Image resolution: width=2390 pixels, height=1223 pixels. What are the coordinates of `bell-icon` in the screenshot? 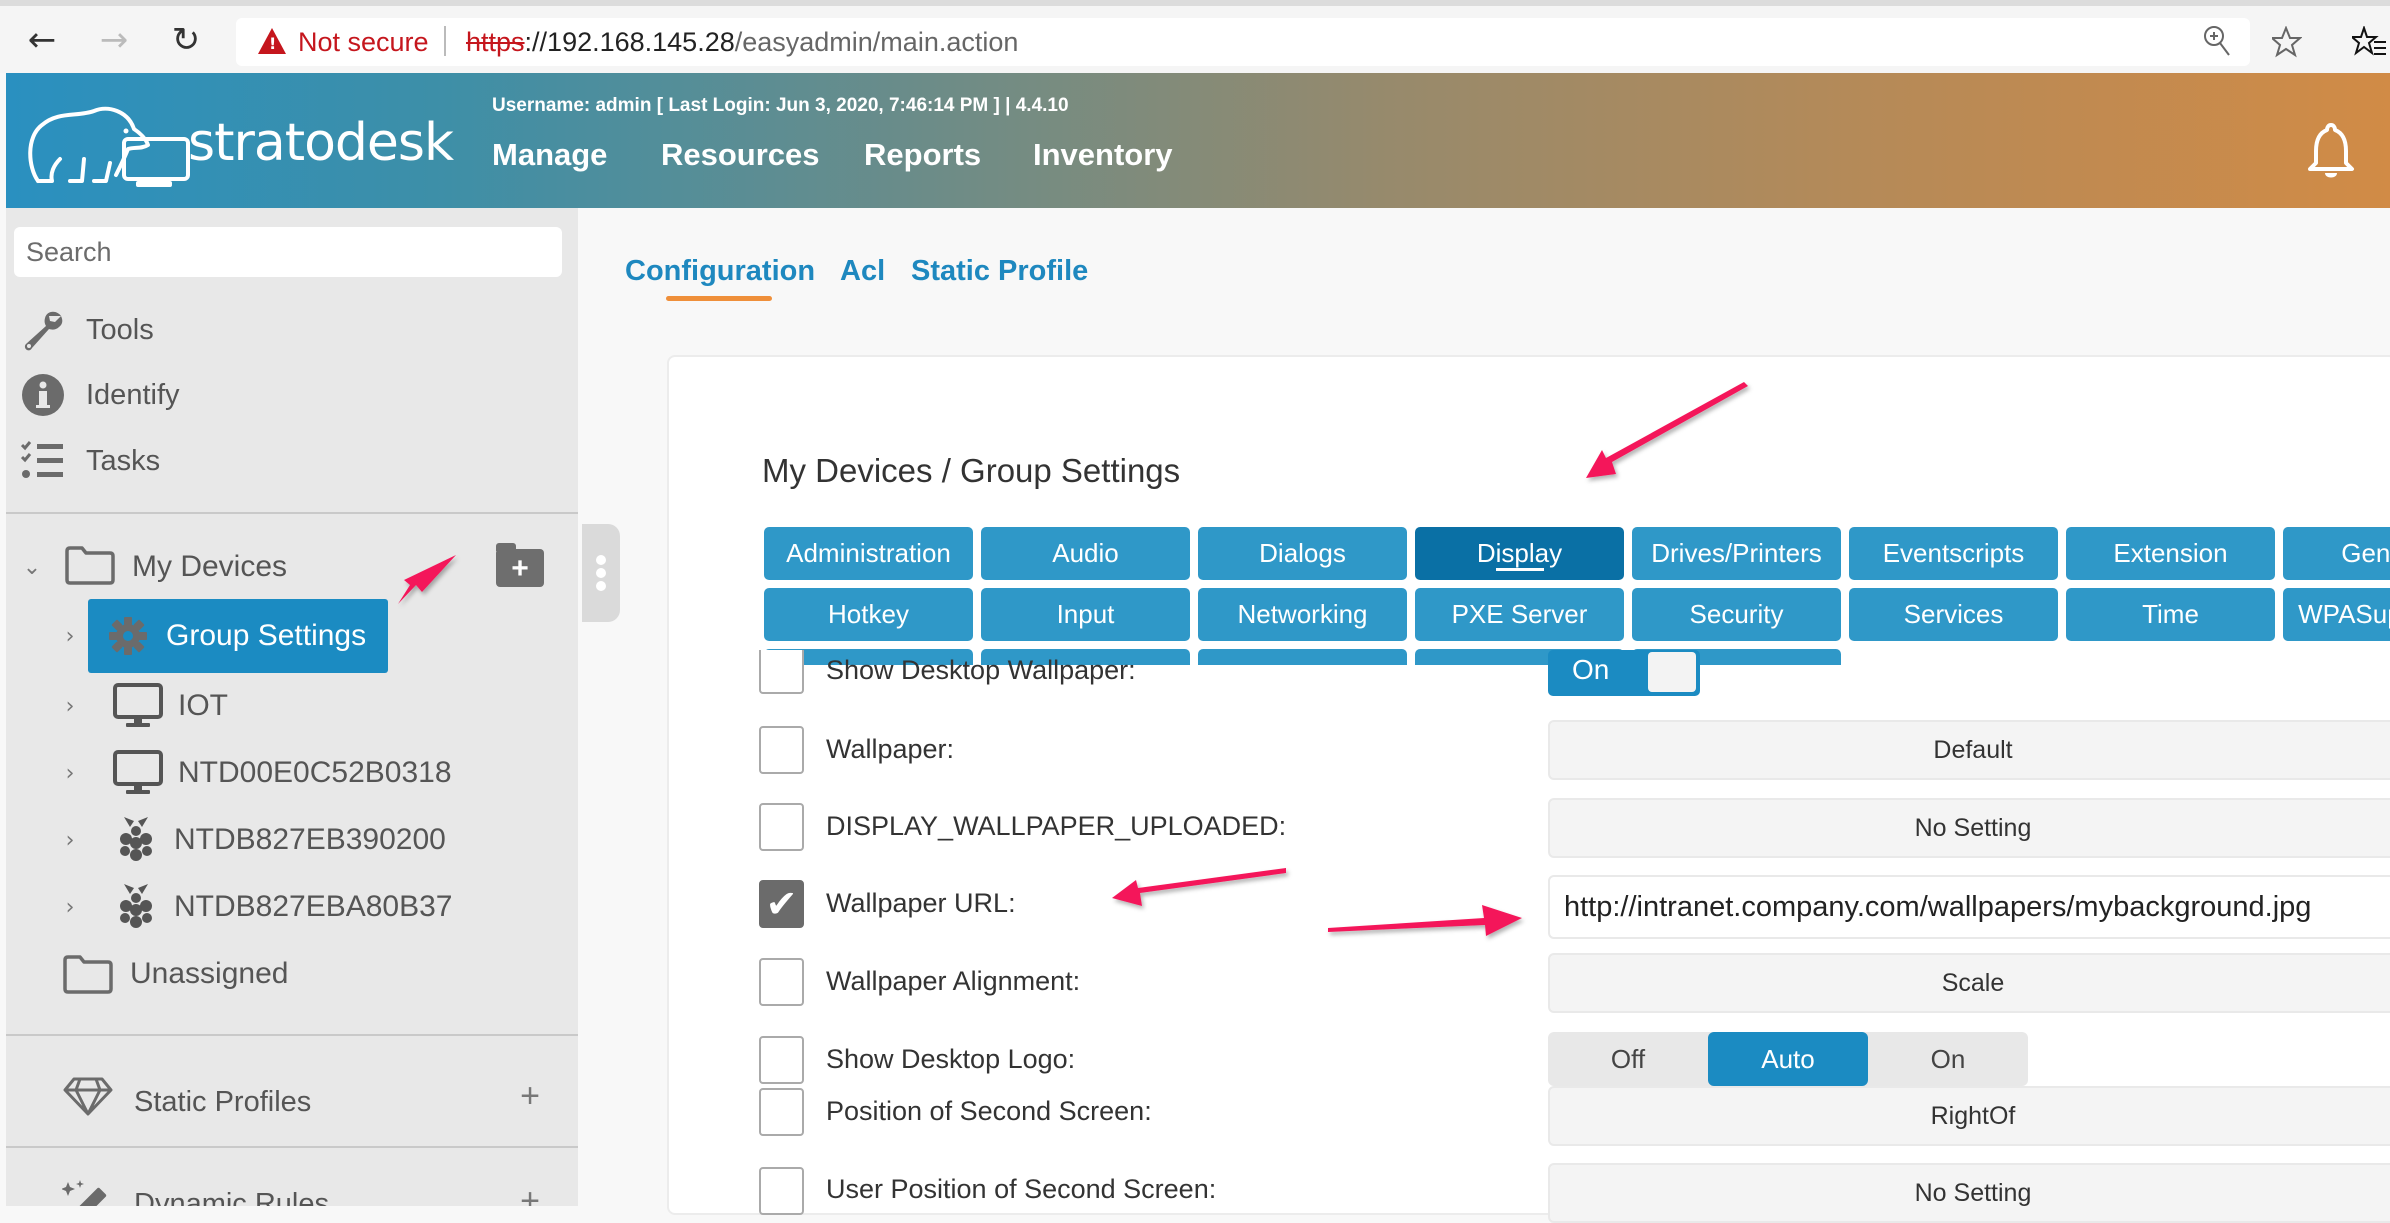 It's located at (2331, 151).